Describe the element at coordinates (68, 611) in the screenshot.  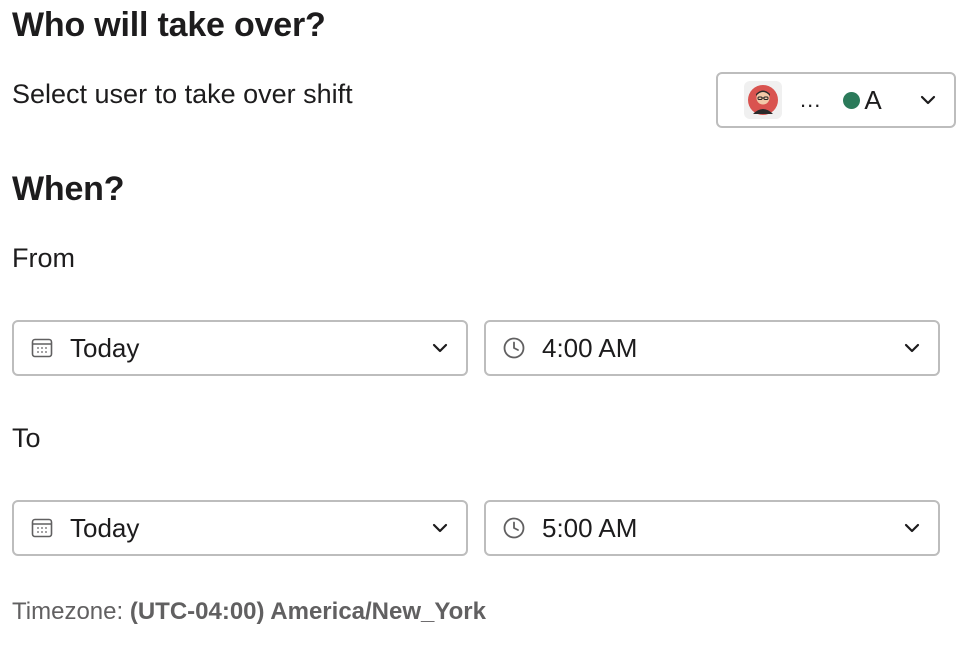
I see `timezone-label: Timezone:` at that location.